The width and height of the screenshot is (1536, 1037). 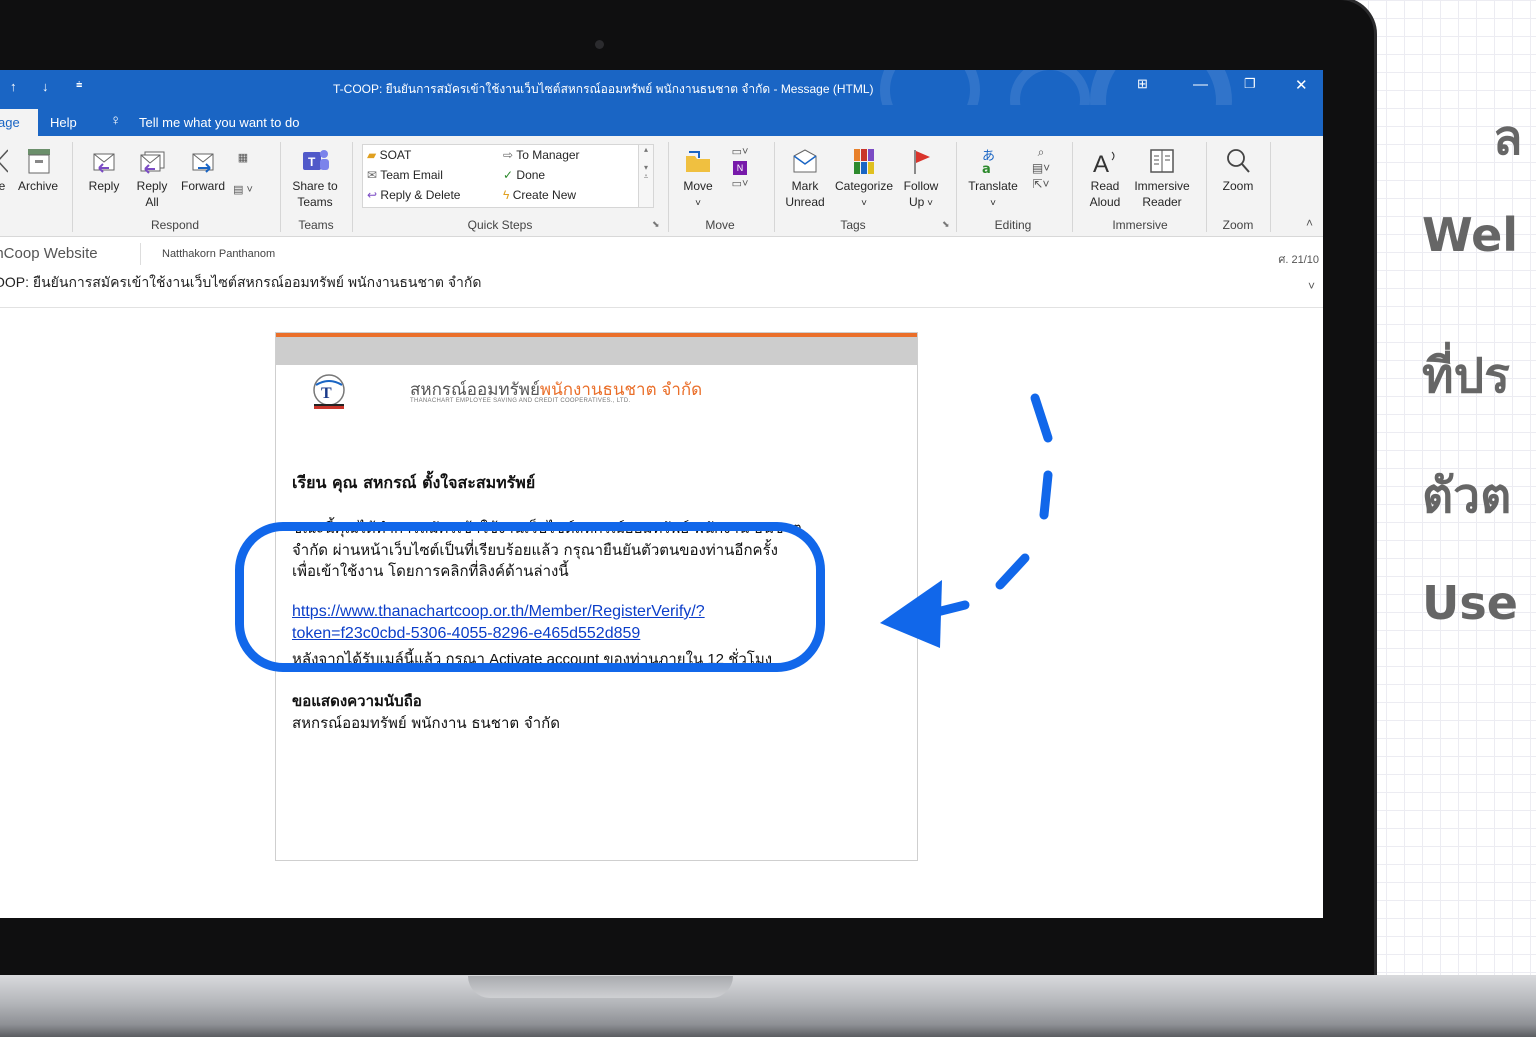 What do you see at coordinates (63, 122) in the screenshot?
I see `tab-help: Help` at bounding box center [63, 122].